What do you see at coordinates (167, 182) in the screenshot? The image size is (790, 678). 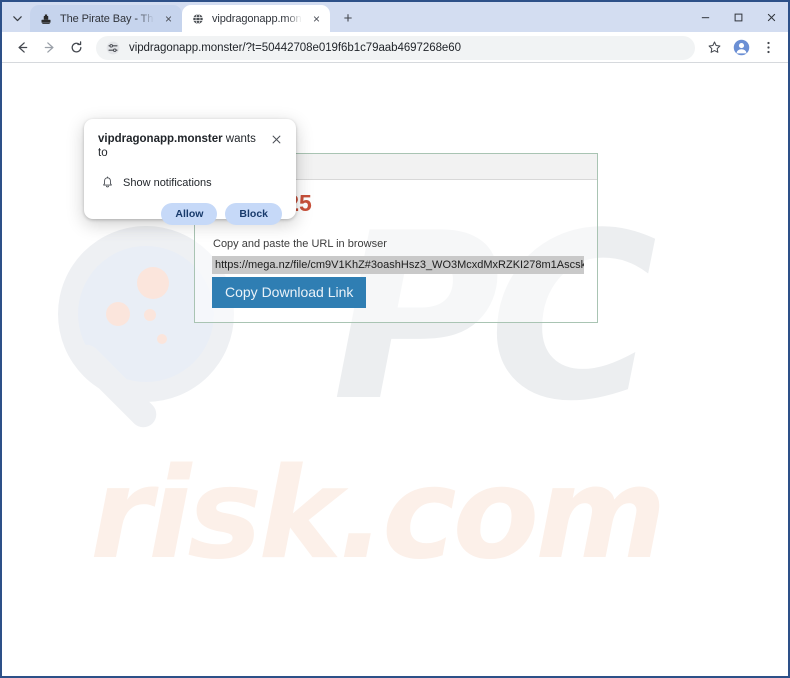 I see `permission-label: Show notifications` at bounding box center [167, 182].